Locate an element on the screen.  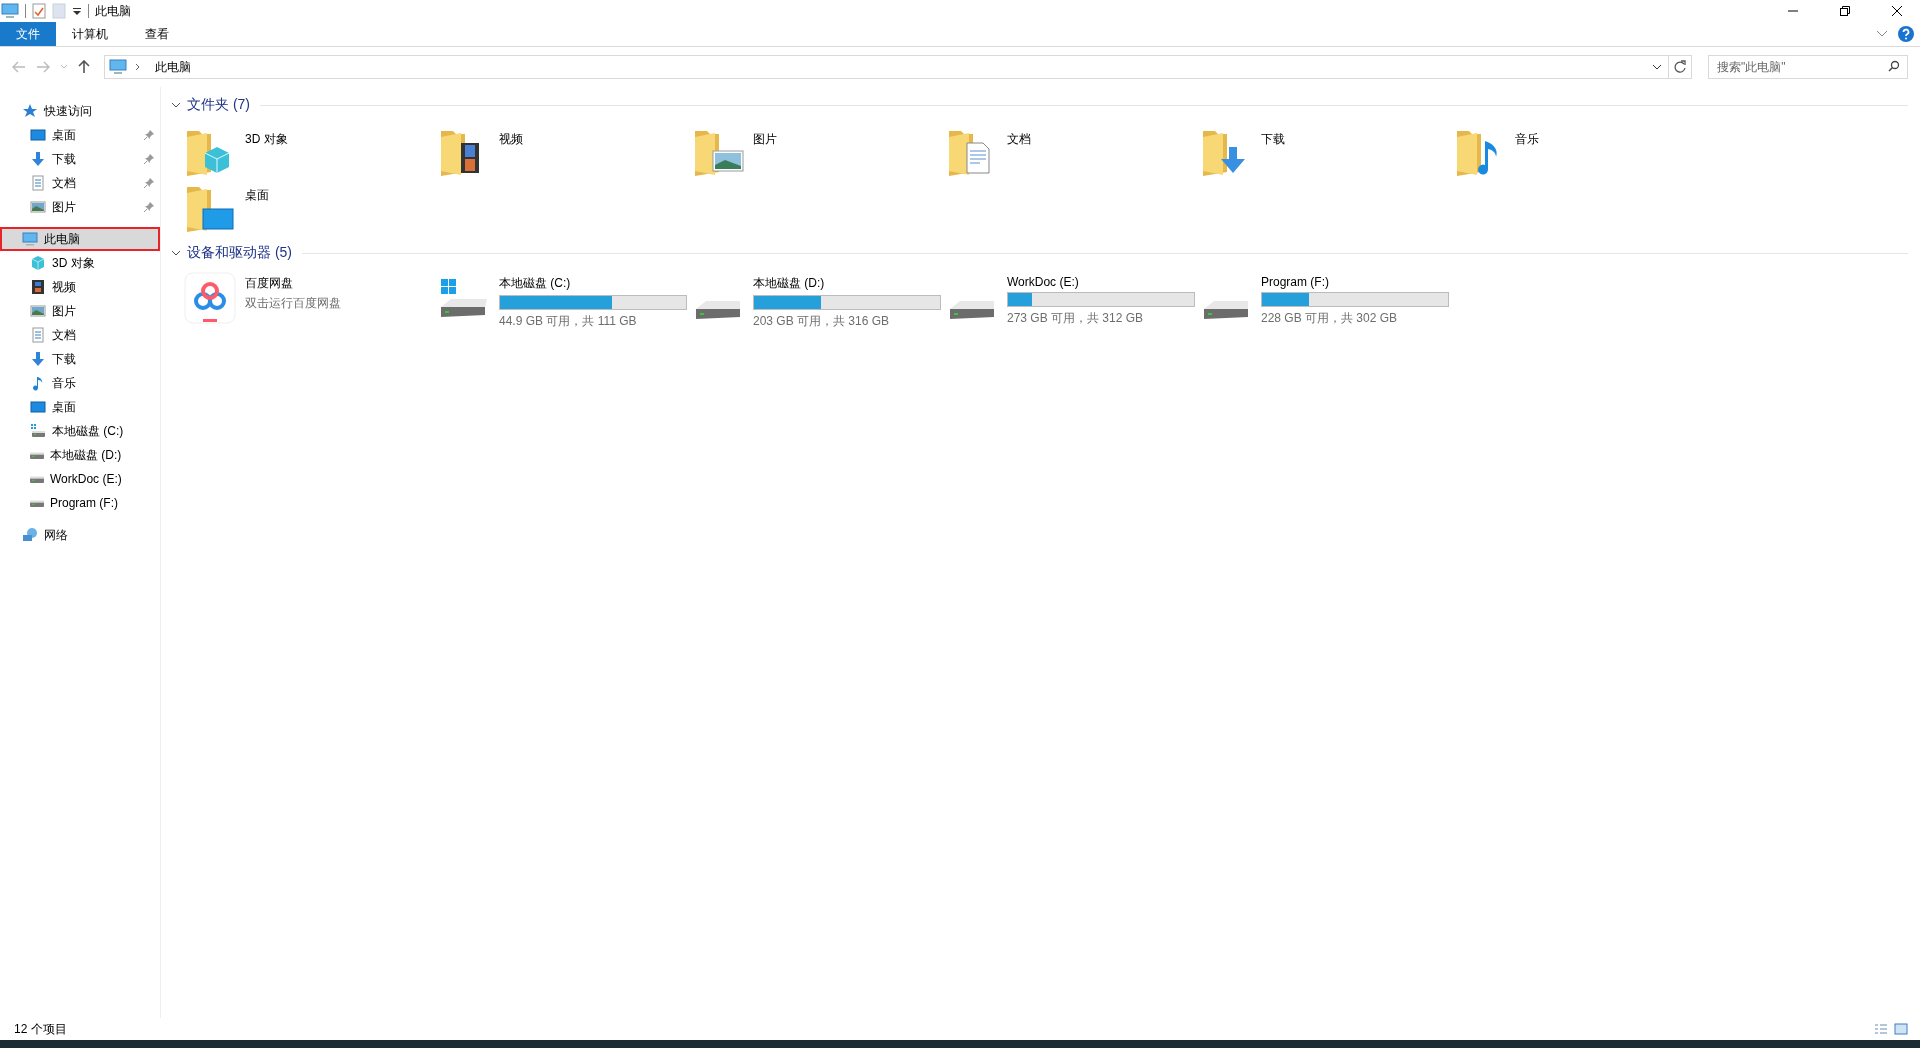
sidebar-item: 本地磁盘 (C:) is located at coordinates (80, 431).